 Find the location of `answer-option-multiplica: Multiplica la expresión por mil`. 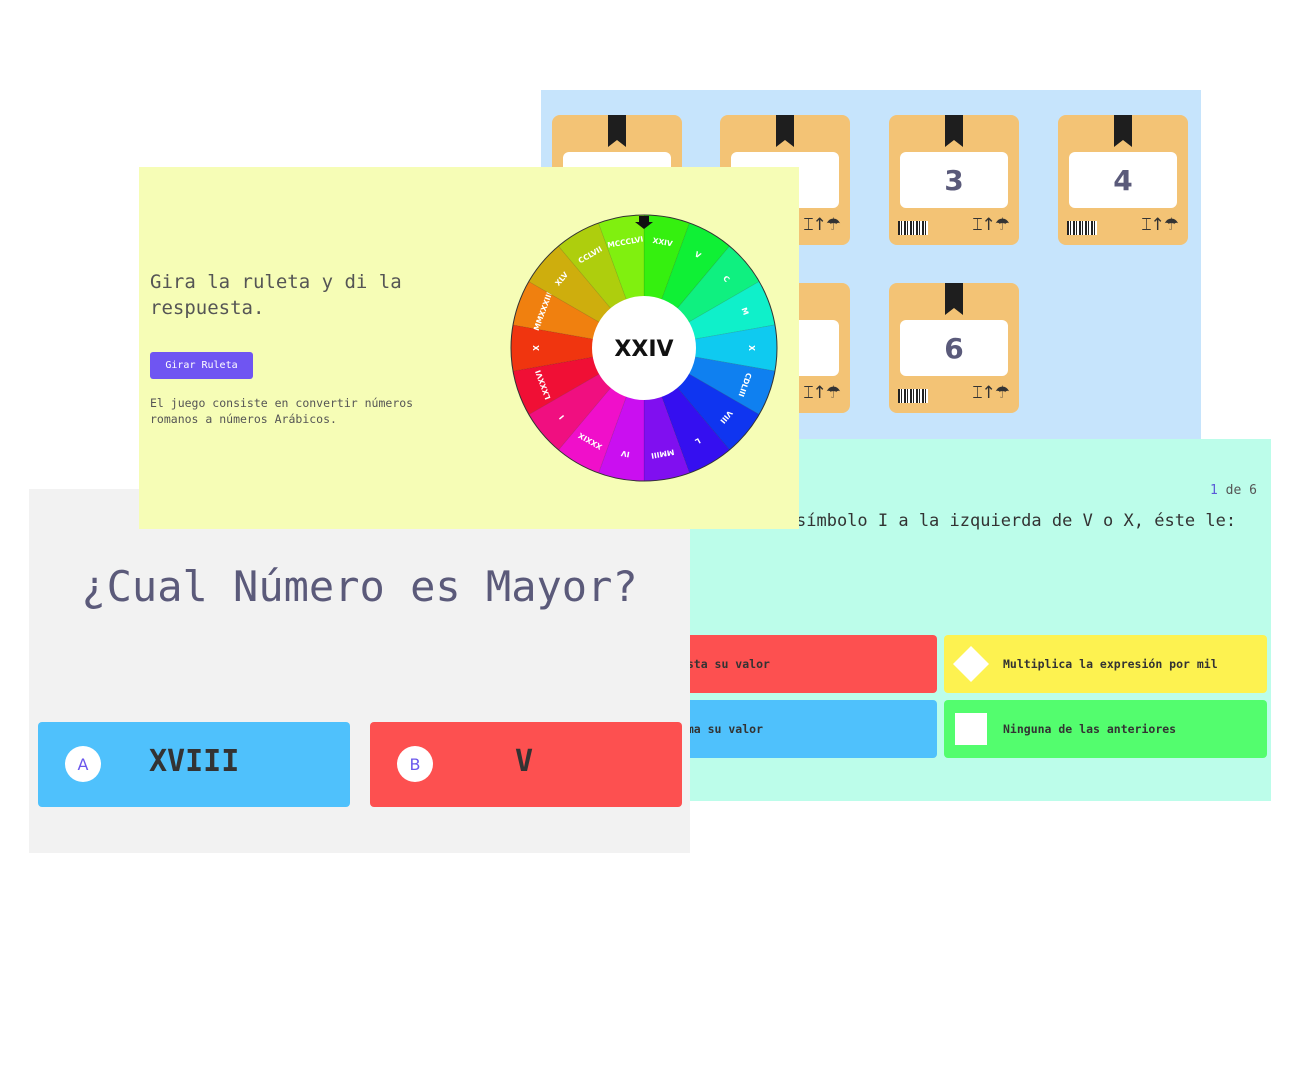

answer-option-multiplica: Multiplica la expresión por mil is located at coordinates (1105, 664).